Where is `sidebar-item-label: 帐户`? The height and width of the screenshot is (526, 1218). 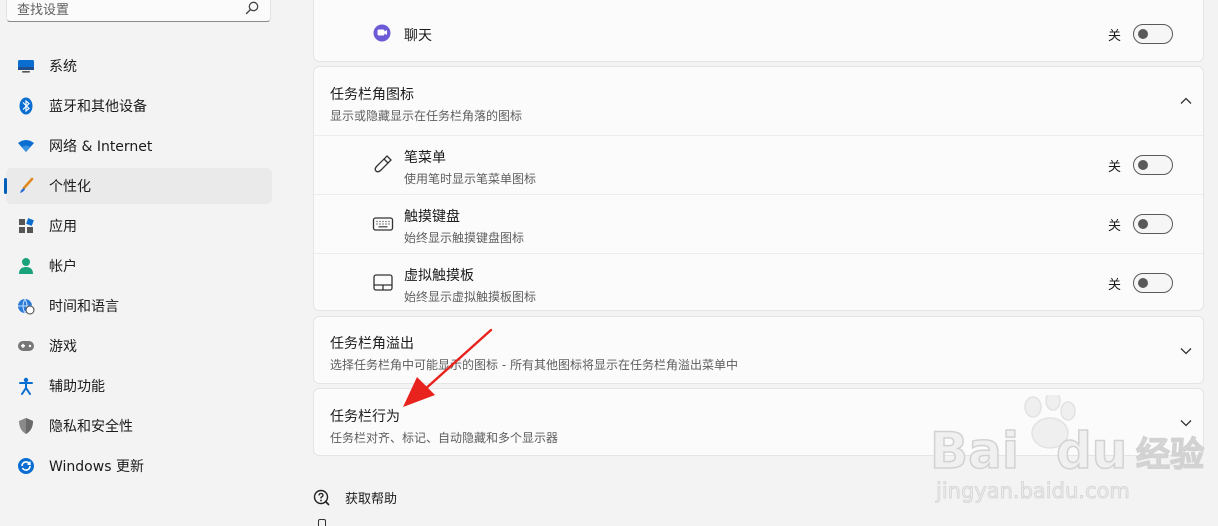
sidebar-item-label: 帐户 is located at coordinates (63, 267).